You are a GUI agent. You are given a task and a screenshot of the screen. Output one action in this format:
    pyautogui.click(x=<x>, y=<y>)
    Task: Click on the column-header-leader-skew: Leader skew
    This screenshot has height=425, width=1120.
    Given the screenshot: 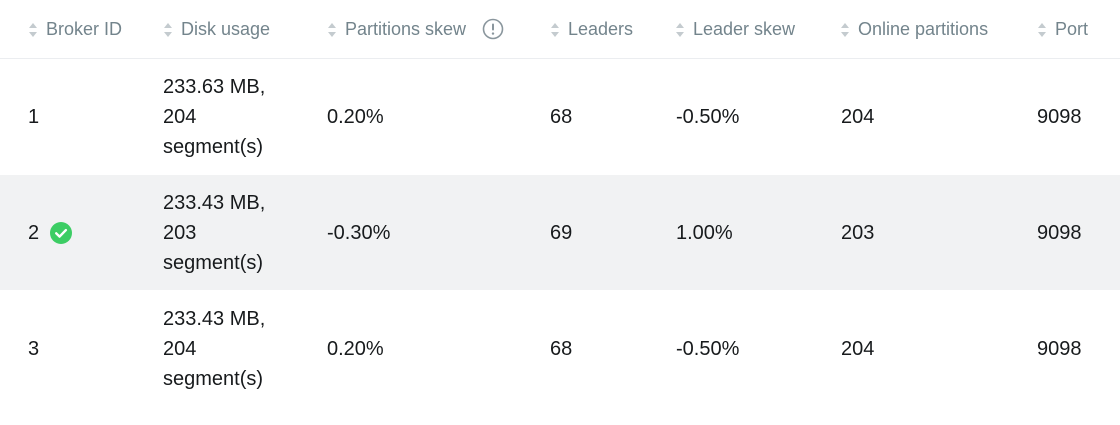 What is the action you would take?
    pyautogui.click(x=735, y=29)
    